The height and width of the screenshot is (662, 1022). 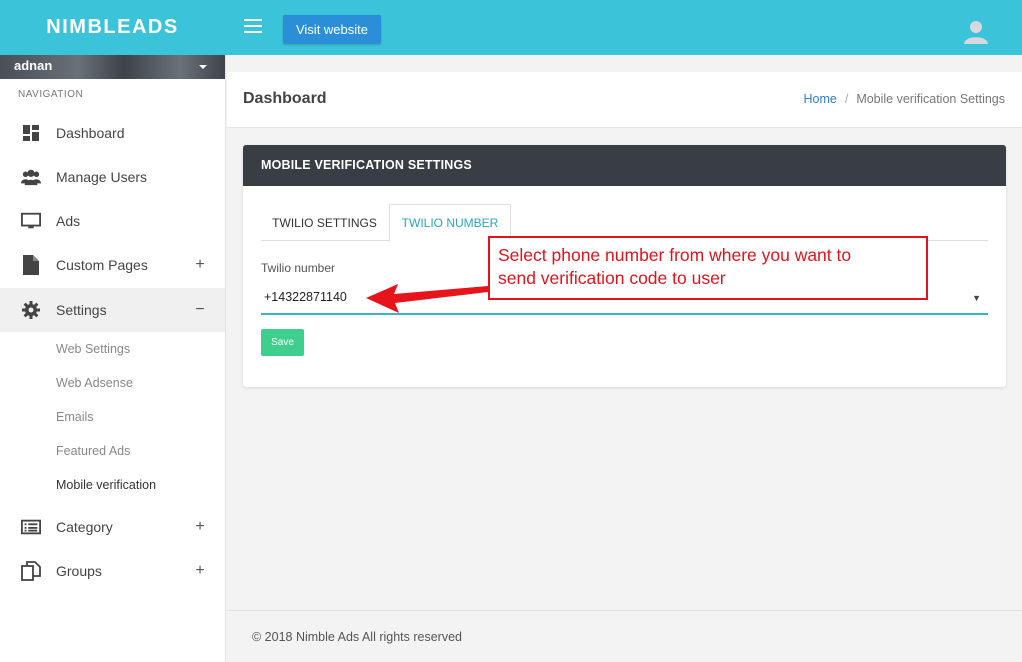 What do you see at coordinates (81, 310) in the screenshot?
I see `sidebar-item-label: Settings` at bounding box center [81, 310].